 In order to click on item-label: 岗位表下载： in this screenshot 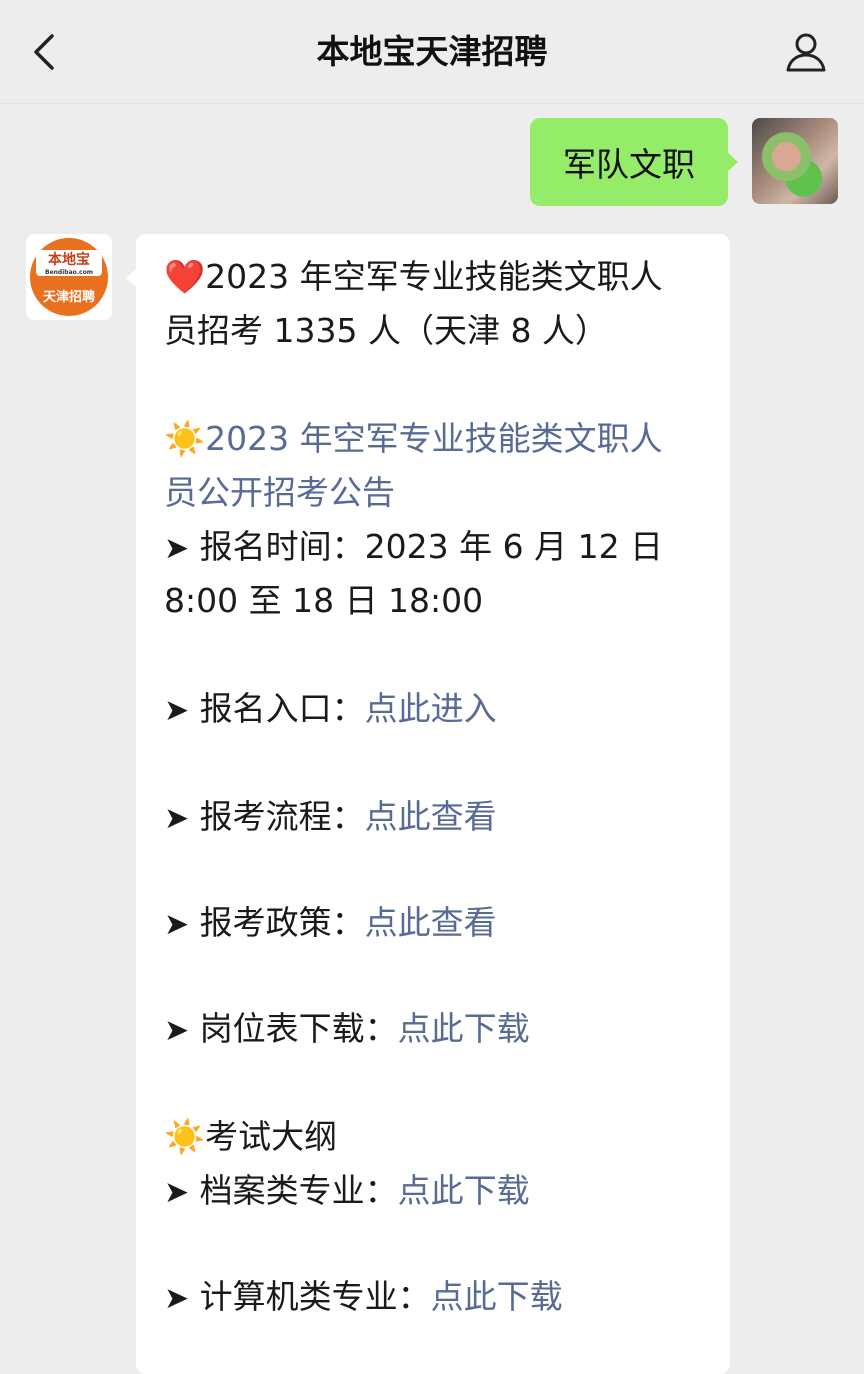, I will do `click(293, 1028)`.